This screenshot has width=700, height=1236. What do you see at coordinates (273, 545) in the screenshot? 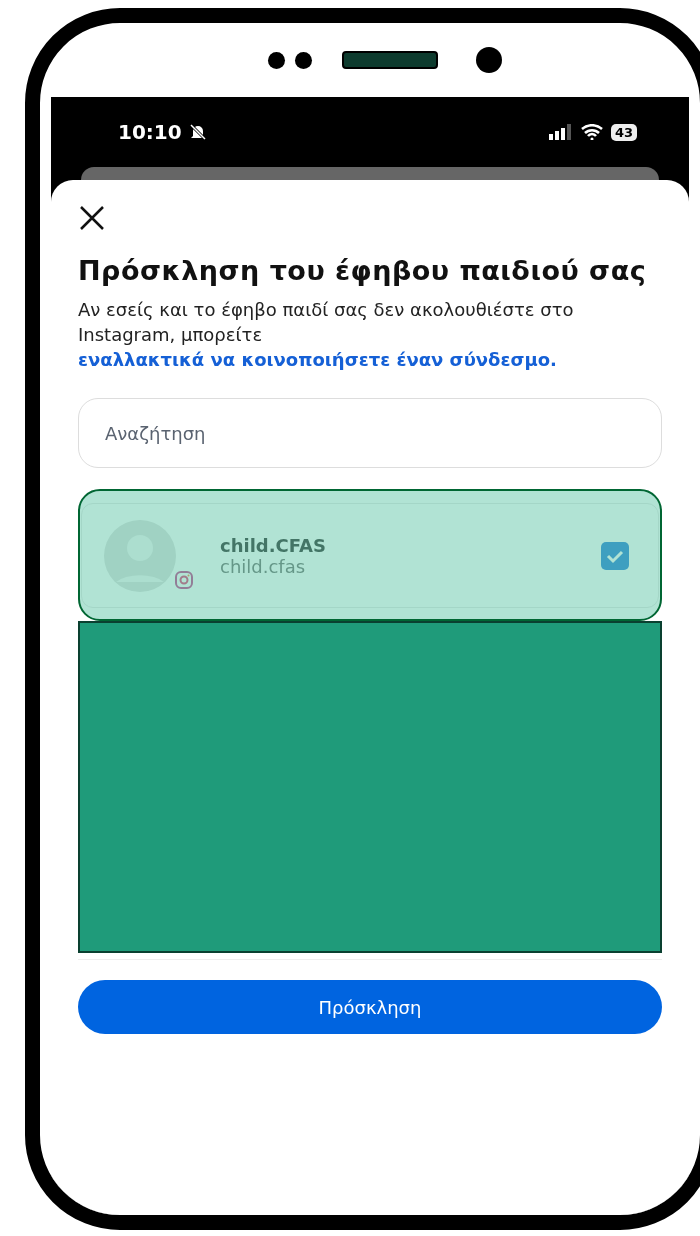
I see `account-name: child.CFAS` at bounding box center [273, 545].